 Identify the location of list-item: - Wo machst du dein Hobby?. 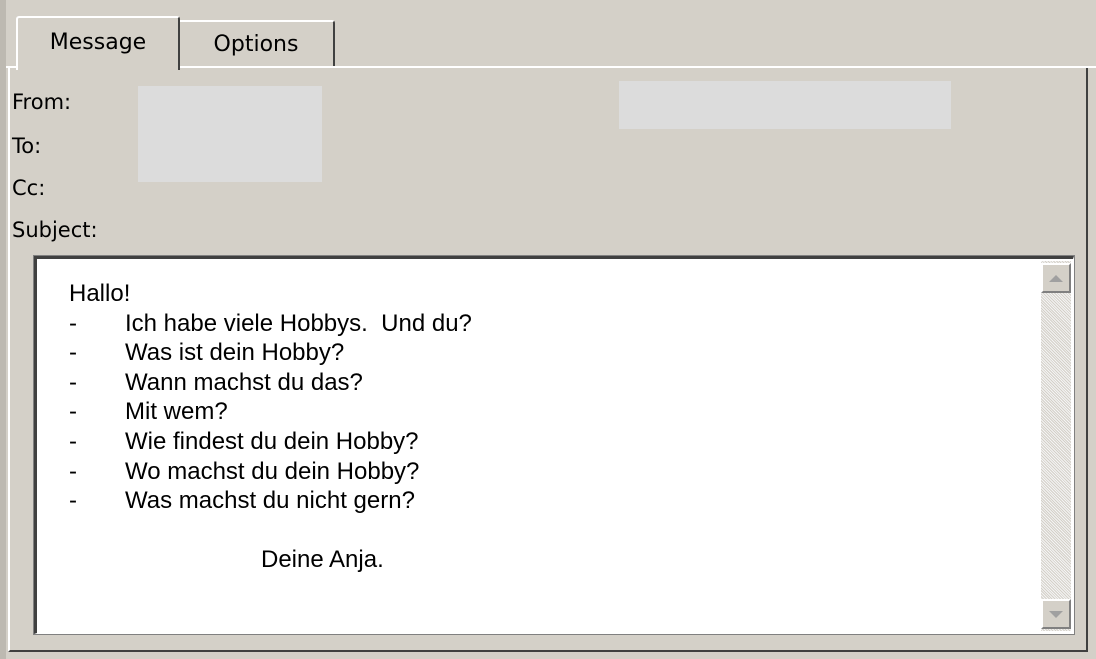
(270, 472).